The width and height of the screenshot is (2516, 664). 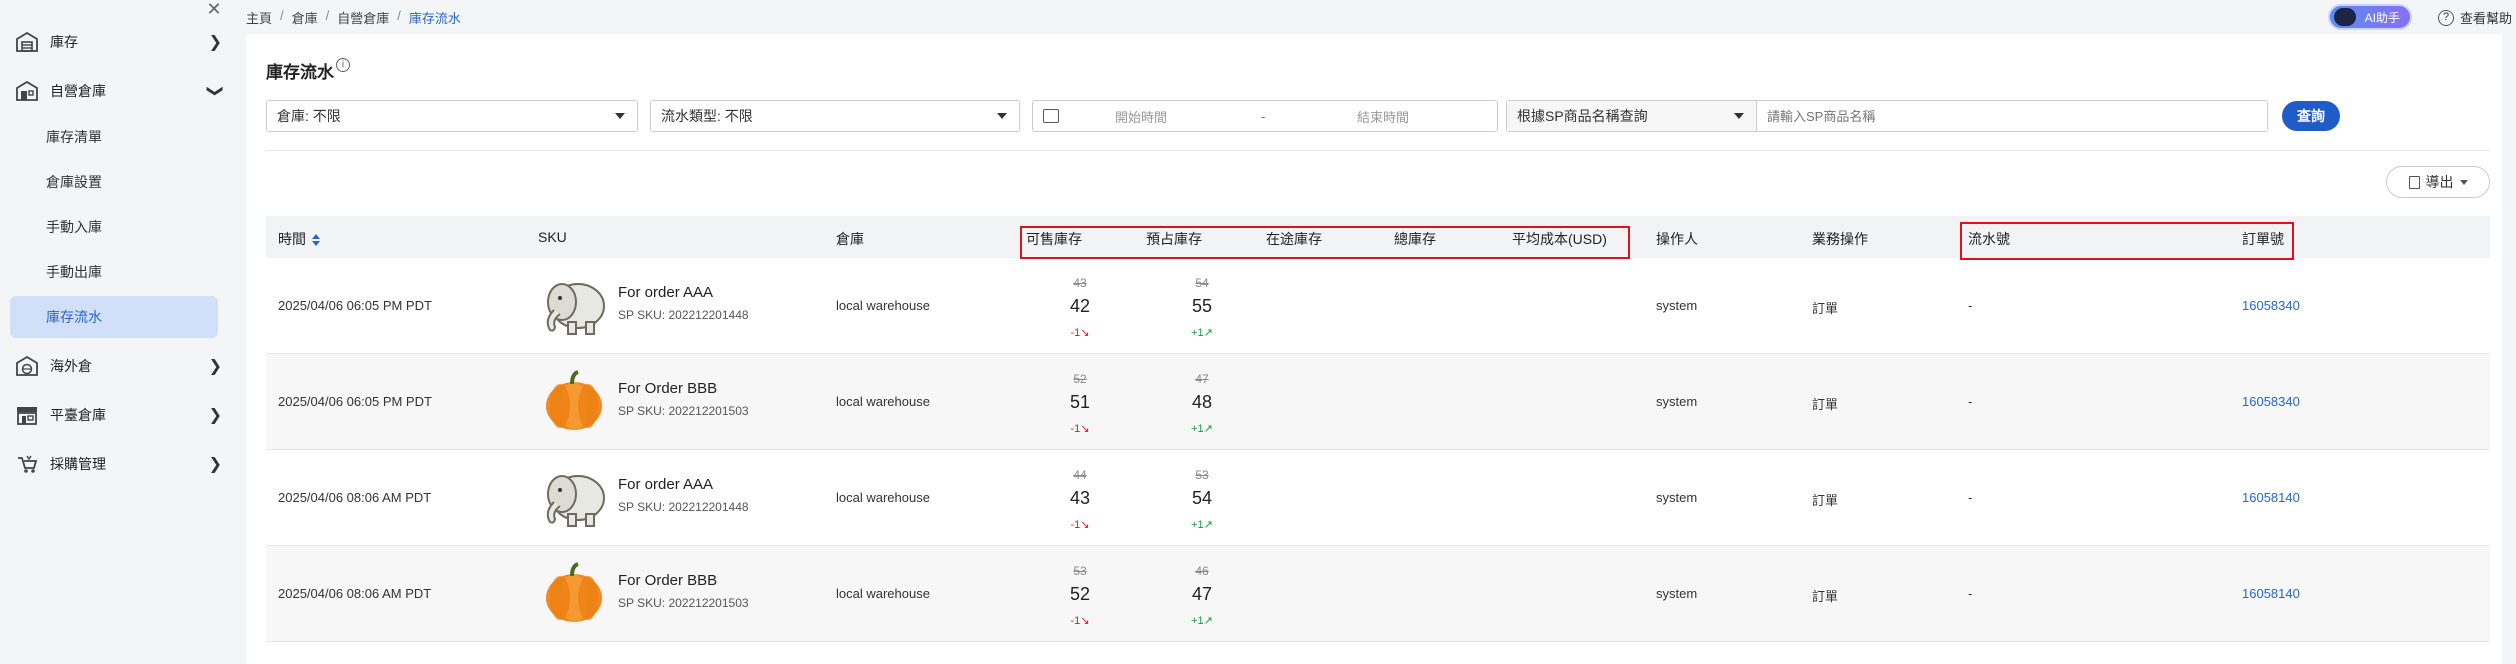 I want to click on purchase-icon, so click(x=27, y=464).